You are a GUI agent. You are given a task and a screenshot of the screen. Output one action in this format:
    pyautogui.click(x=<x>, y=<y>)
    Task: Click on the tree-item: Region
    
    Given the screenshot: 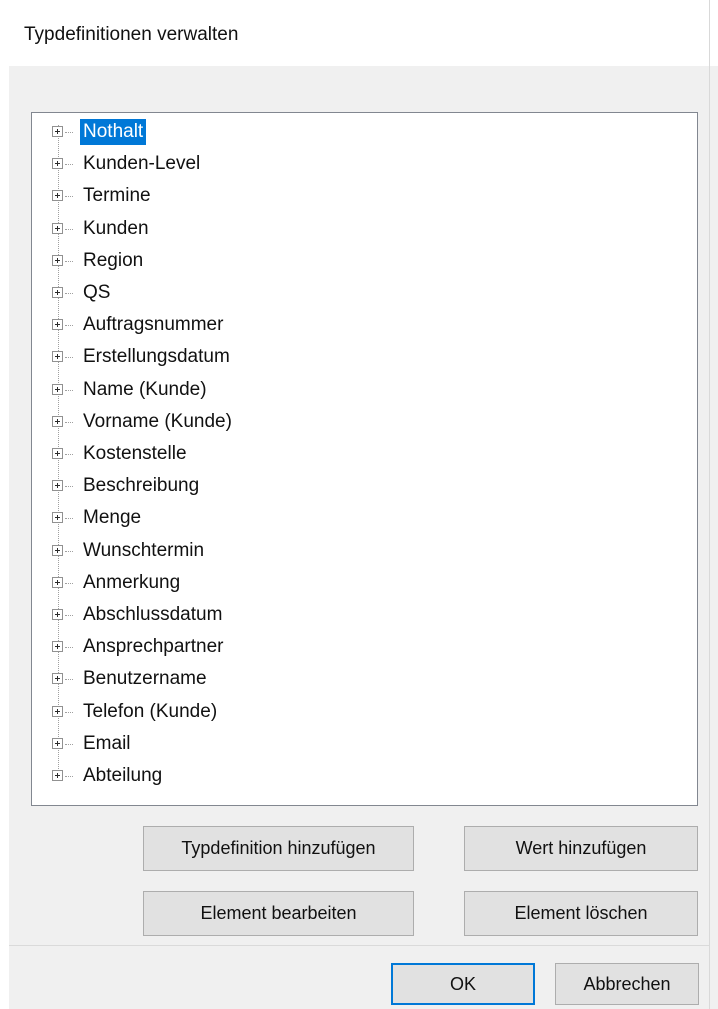 What is the action you would take?
    pyautogui.click(x=364, y=262)
    